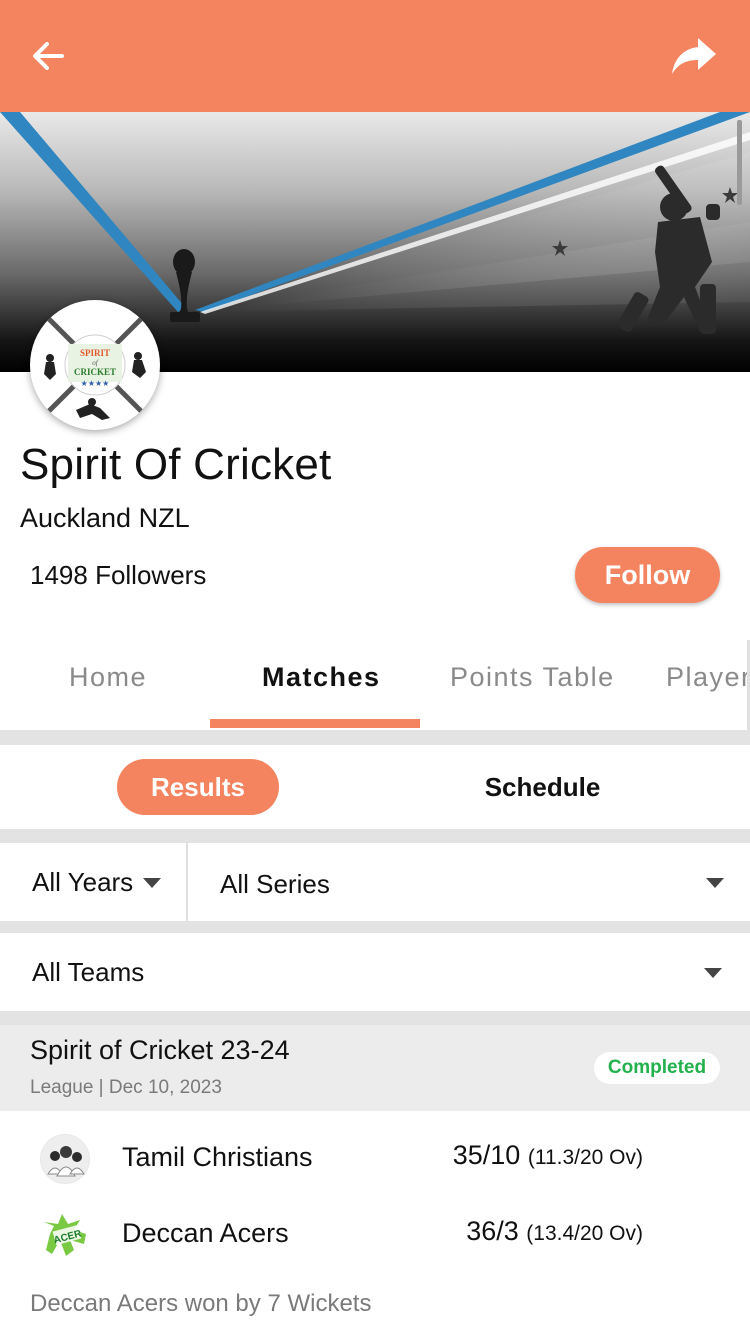  I want to click on filters-row: All Years All Series, so click(375, 882).